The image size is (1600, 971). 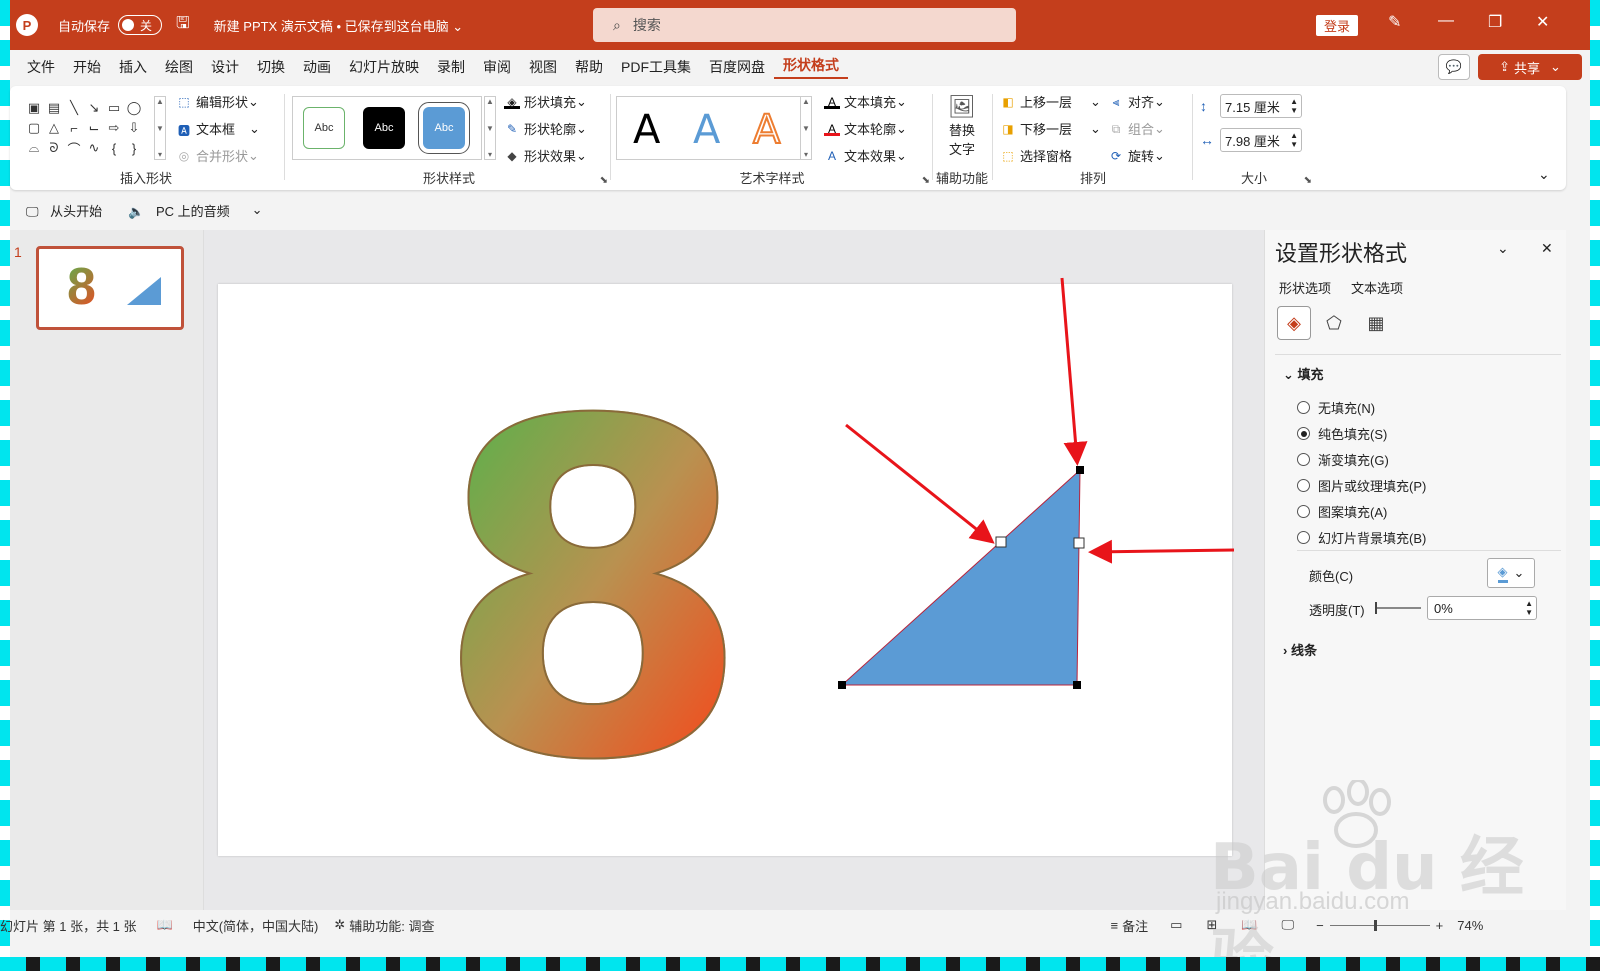 What do you see at coordinates (1249, 925) in the screenshot?
I see `reading-view-icon: 📖` at bounding box center [1249, 925].